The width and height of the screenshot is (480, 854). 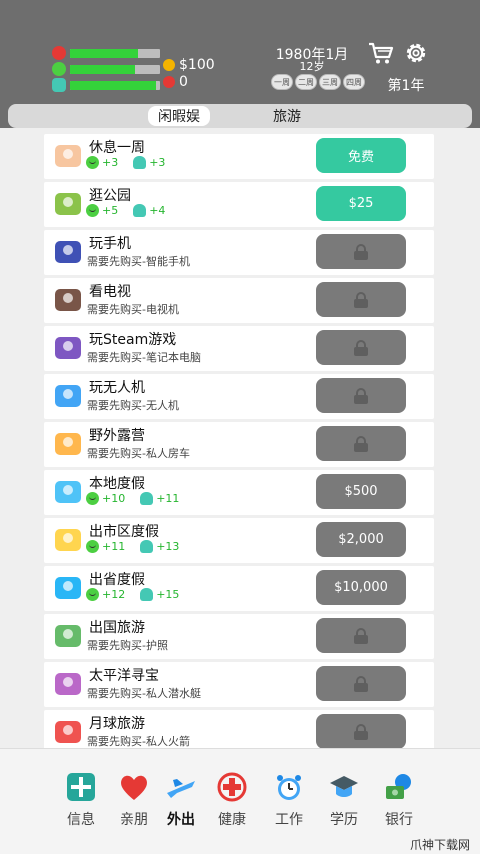 I want to click on karma-display: 0, so click(x=175, y=82).